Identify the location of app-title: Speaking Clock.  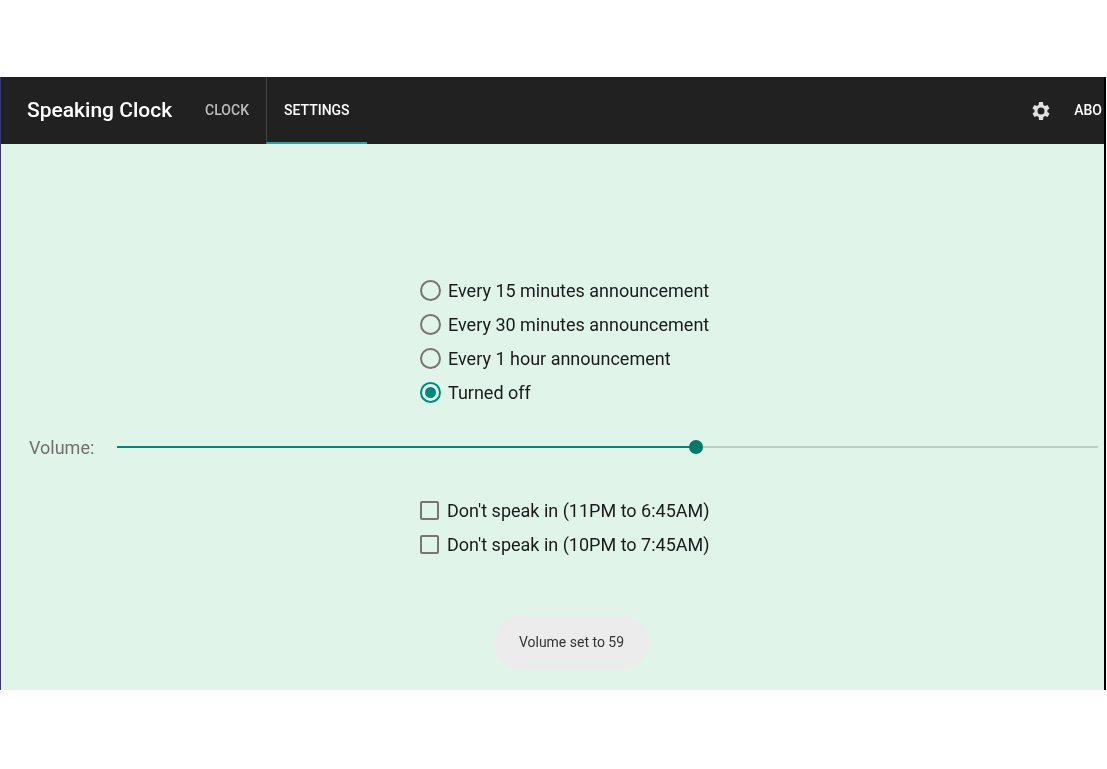
(100, 110).